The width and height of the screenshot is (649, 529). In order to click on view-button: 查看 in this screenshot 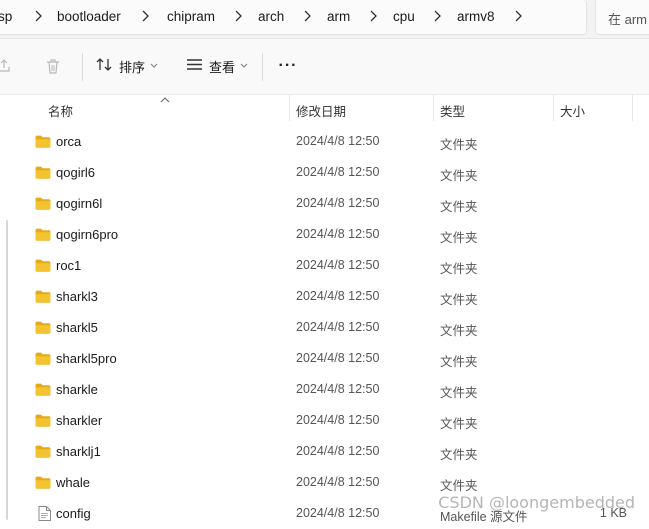, I will do `click(217, 66)`.